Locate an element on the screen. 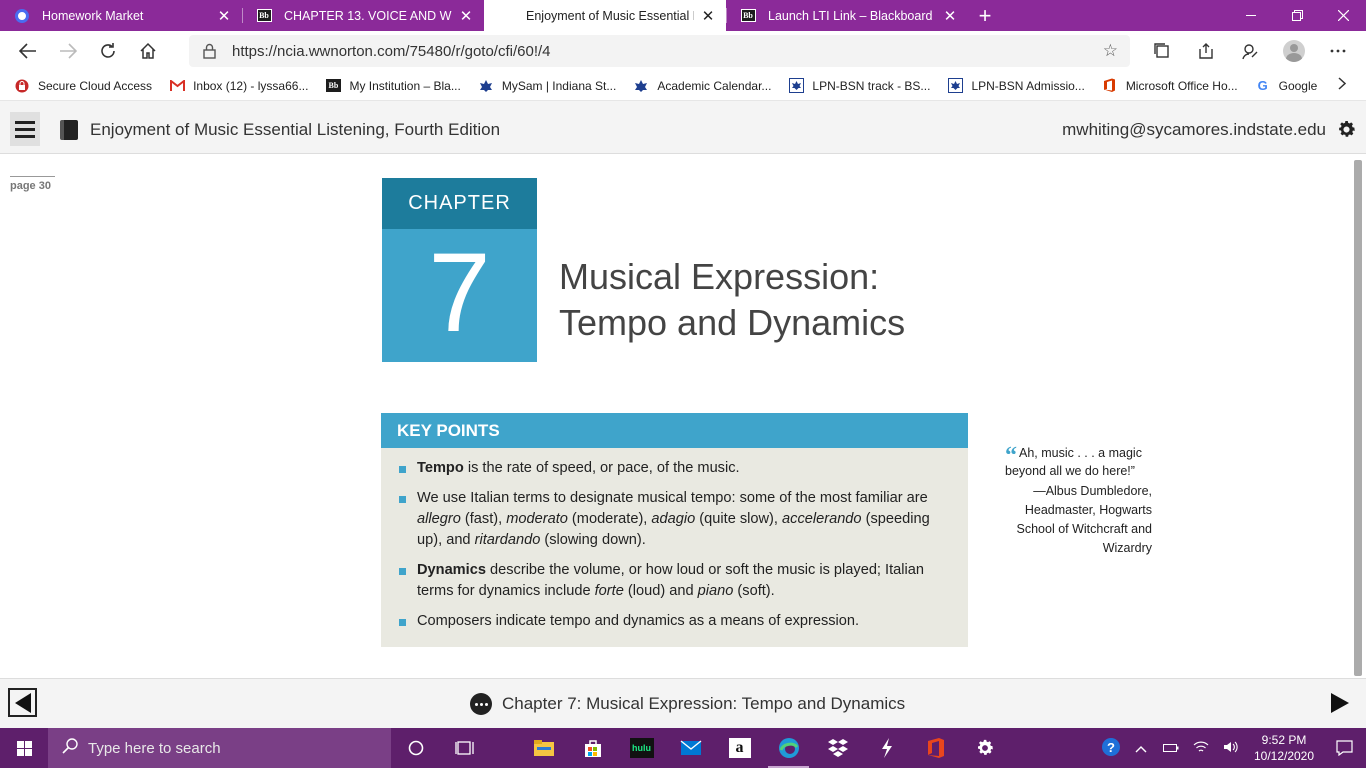  tab-launch-lti-link: Bb Launch LTI Link – Blackboard Learn ✕ is located at coordinates (847, 15).